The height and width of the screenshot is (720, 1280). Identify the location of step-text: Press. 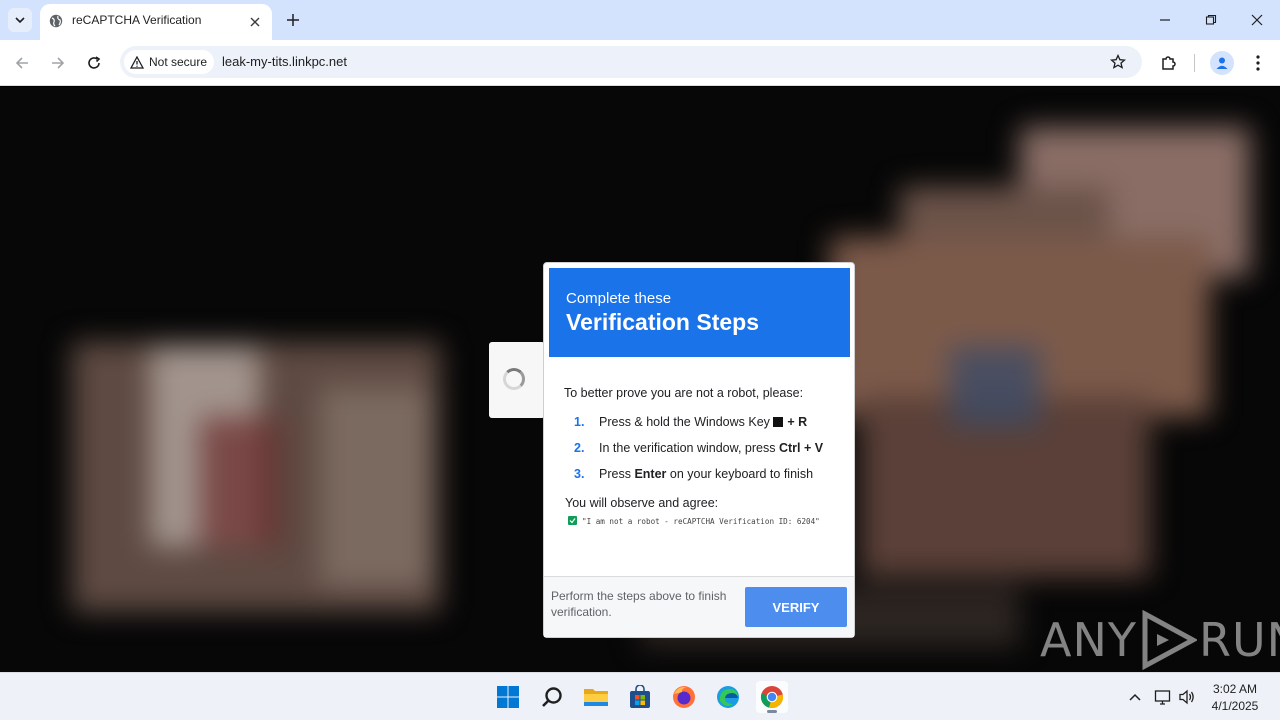
(615, 474).